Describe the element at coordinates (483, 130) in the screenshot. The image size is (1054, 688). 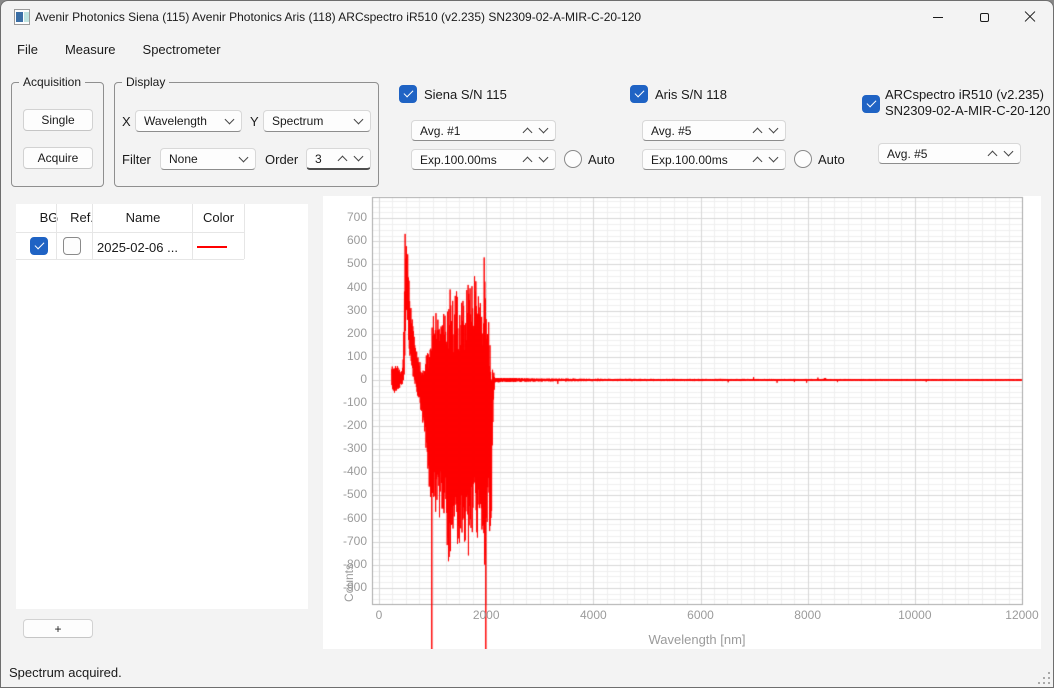
I see `siena-avg-spinner: Avg. #1` at that location.